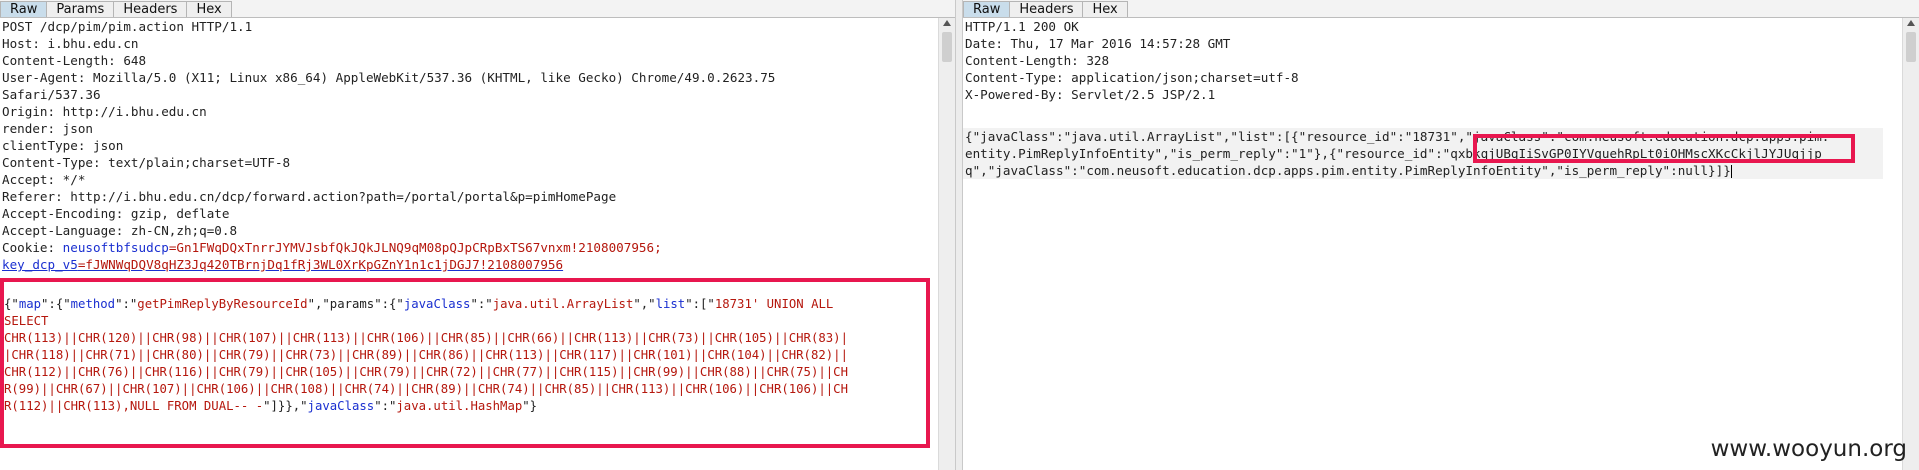 The height and width of the screenshot is (470, 1919). I want to click on request-header-line: render: json, so click(47, 128).